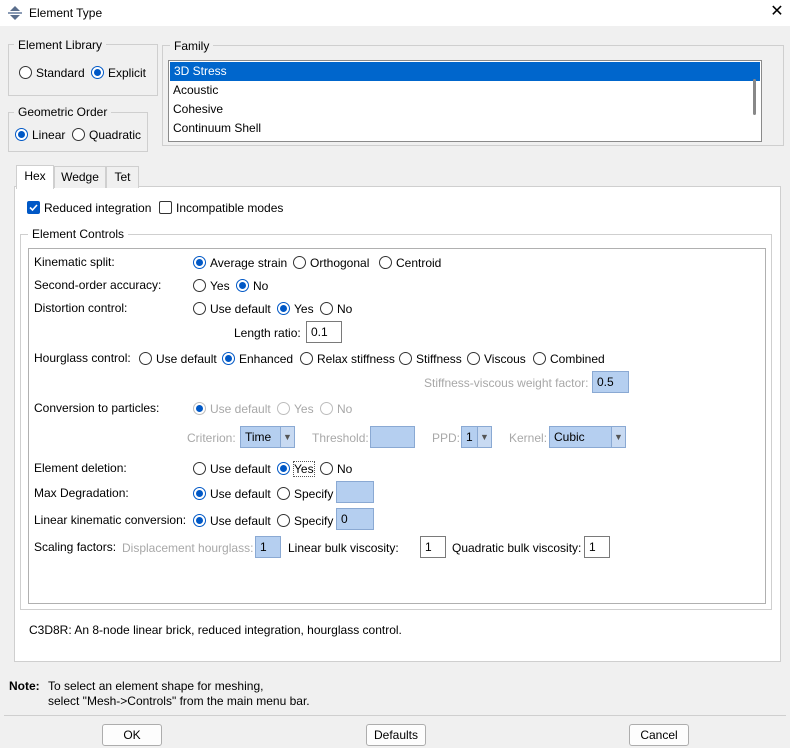 The image size is (790, 748). Describe the element at coordinates (232, 520) in the screenshot. I see `radio-linear-kinematic-default: Use default` at that location.